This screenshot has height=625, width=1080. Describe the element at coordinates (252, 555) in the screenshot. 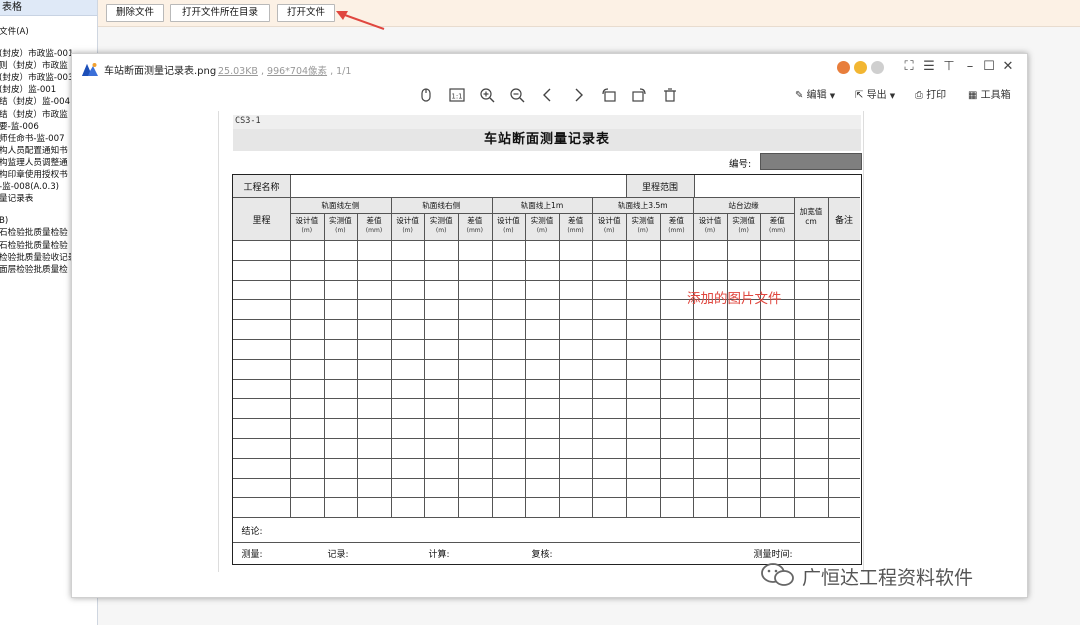

I see `footer-measure-label: 测量:` at that location.